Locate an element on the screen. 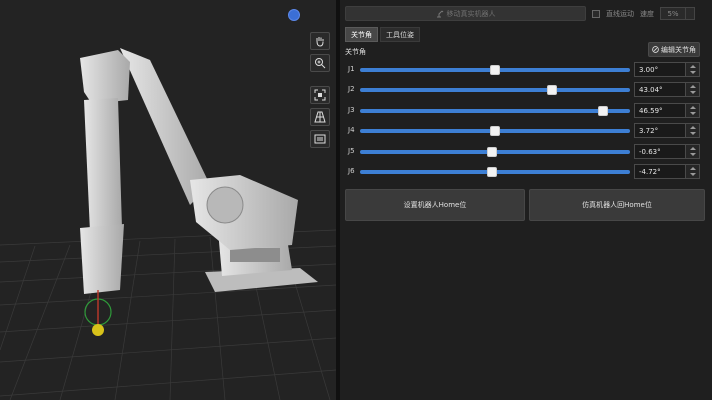 The height and width of the screenshot is (400, 712). joint-row: J2 43.04° is located at coordinates (526, 90).